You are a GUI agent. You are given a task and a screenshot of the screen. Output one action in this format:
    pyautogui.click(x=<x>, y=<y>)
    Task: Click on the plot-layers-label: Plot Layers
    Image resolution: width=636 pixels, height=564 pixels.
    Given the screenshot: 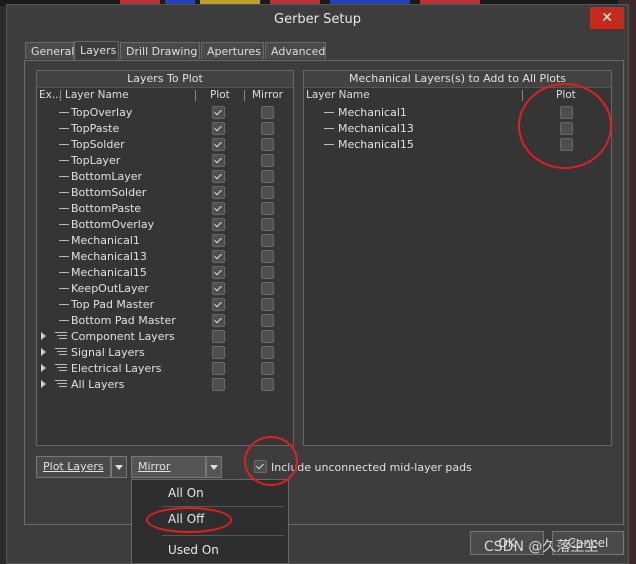 What is the action you would take?
    pyautogui.click(x=73, y=466)
    